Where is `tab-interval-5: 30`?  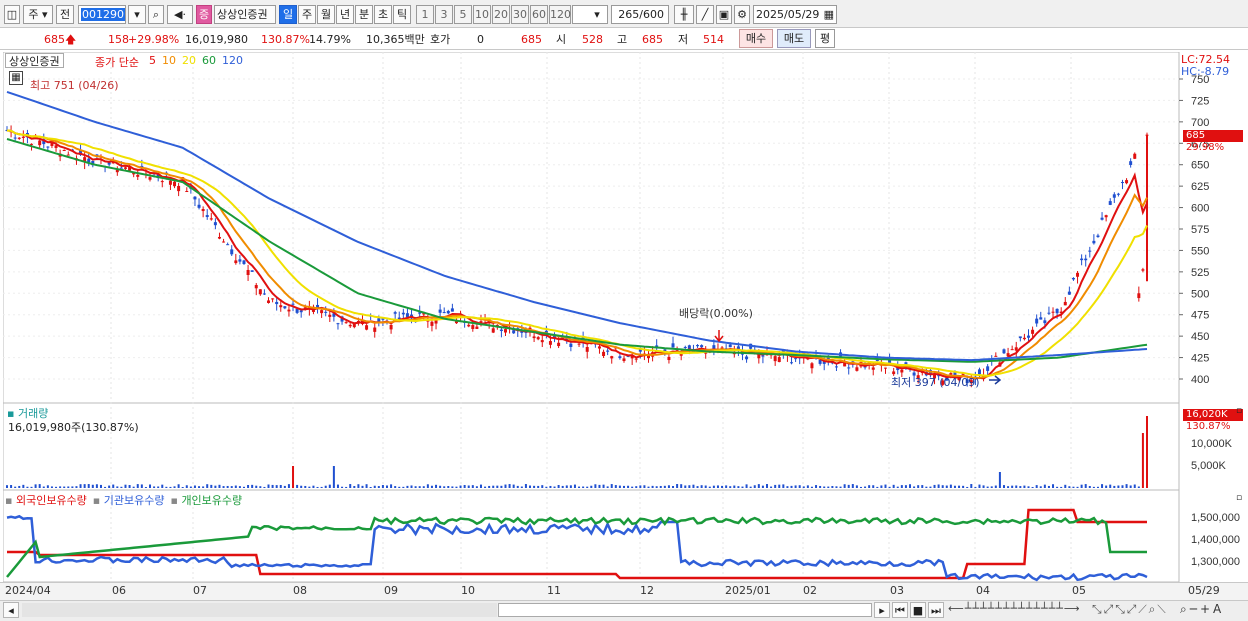 tab-interval-5: 30 is located at coordinates (520, 14).